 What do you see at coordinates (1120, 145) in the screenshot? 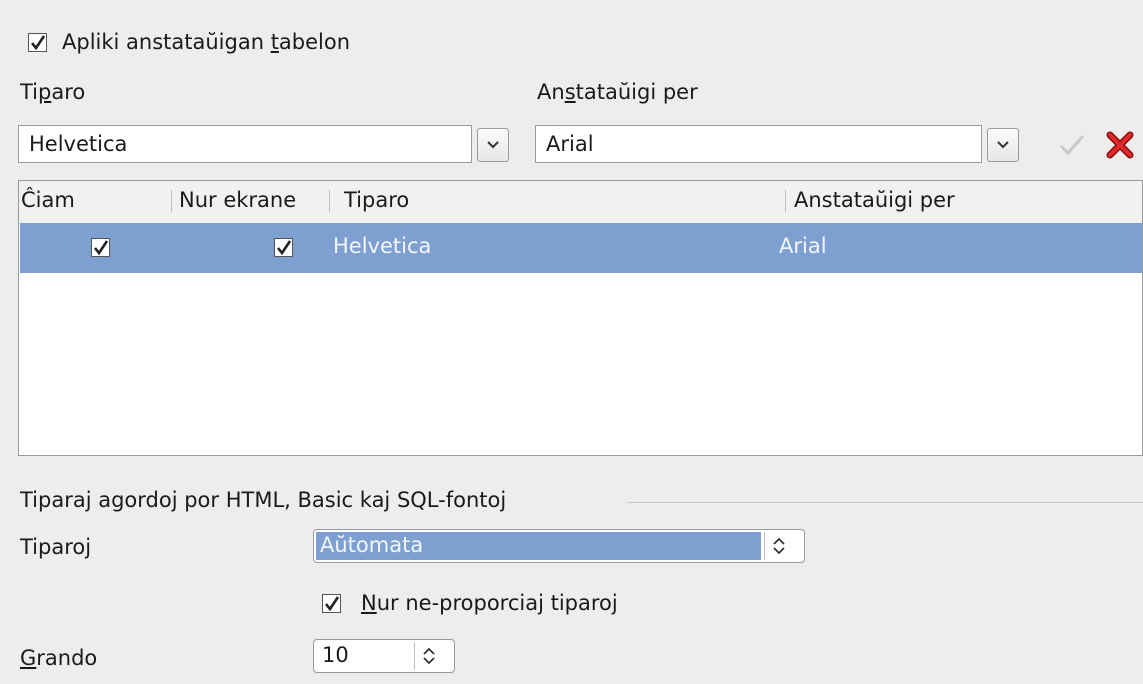
I see `delete-x-icon` at bounding box center [1120, 145].